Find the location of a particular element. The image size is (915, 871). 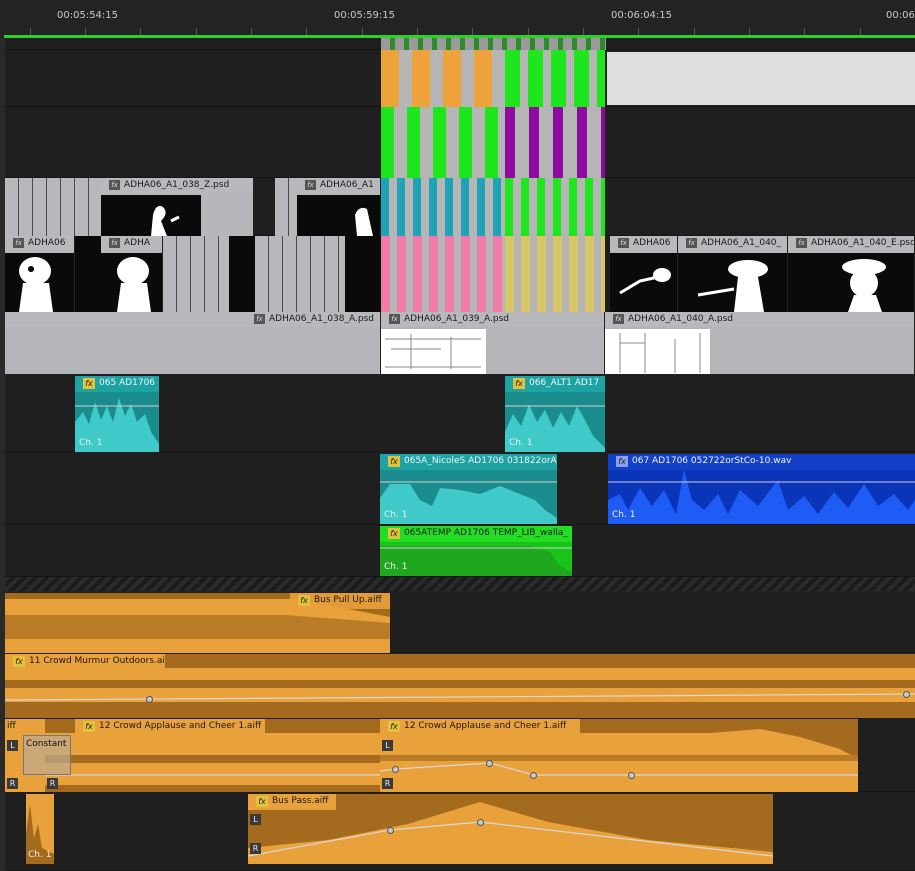

video-clip-040-a: fx ADHA06_A1_040_A.psd is located at coordinates (760, 343).